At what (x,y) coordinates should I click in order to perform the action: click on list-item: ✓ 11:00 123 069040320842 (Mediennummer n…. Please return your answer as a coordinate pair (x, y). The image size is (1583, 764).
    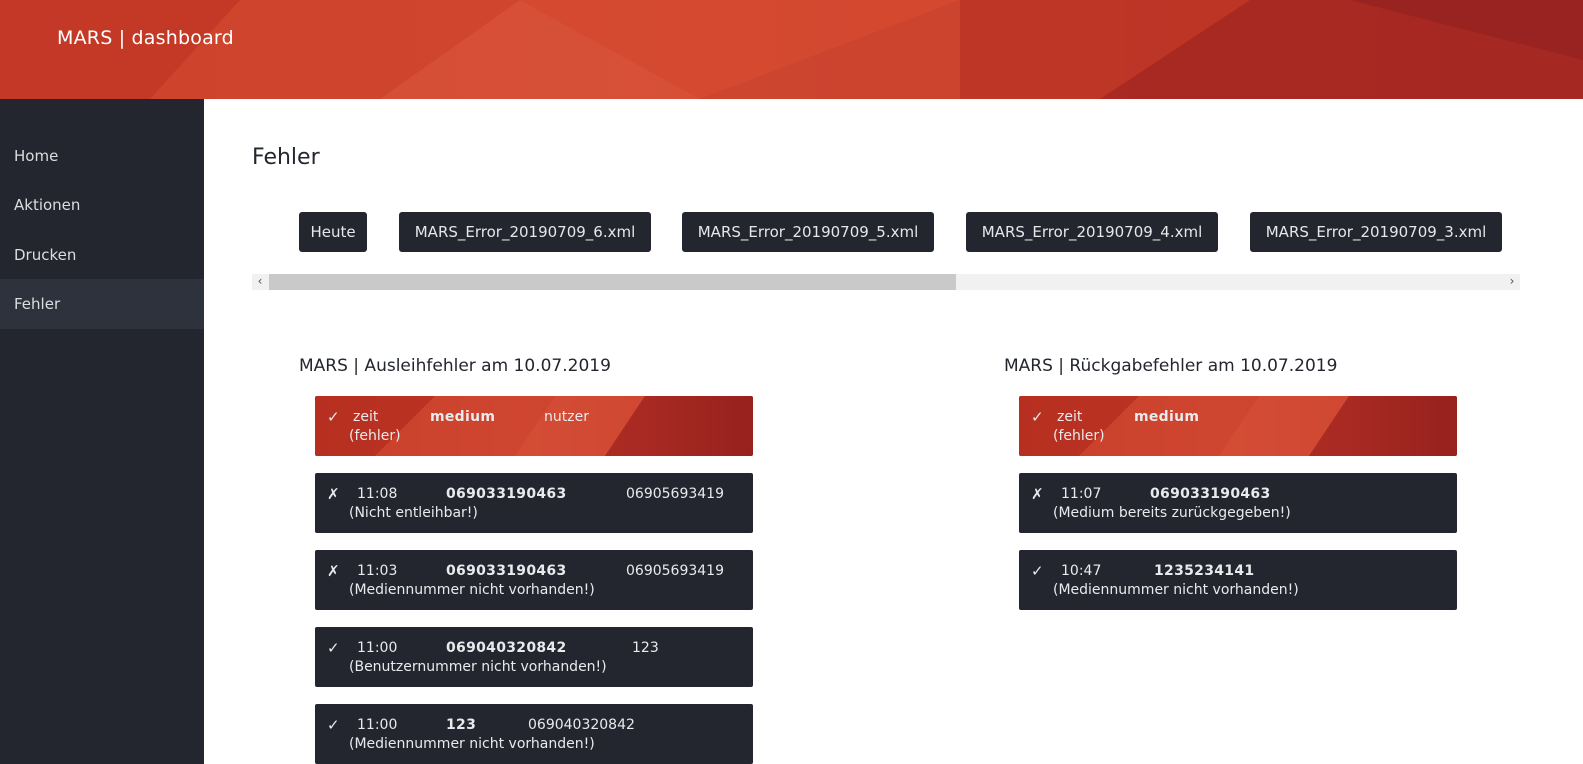
    Looking at the image, I should click on (534, 734).